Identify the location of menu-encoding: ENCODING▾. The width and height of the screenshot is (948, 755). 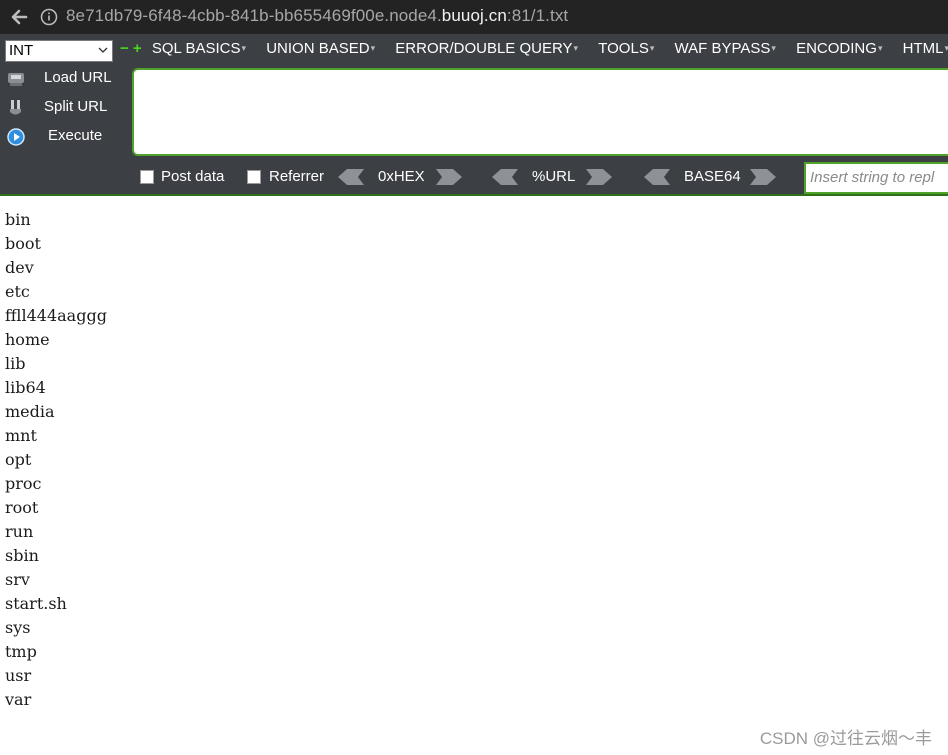
(839, 48).